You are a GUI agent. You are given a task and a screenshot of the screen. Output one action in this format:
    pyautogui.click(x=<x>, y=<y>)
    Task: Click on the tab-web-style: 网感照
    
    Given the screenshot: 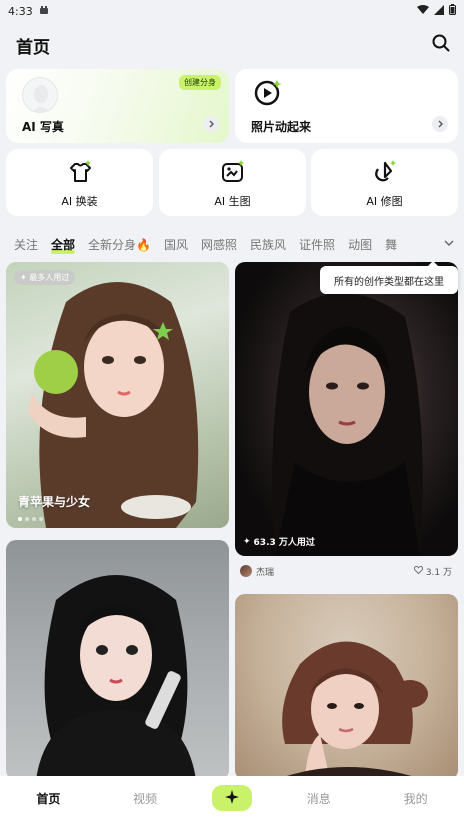 What is the action you would take?
    pyautogui.click(x=219, y=244)
    